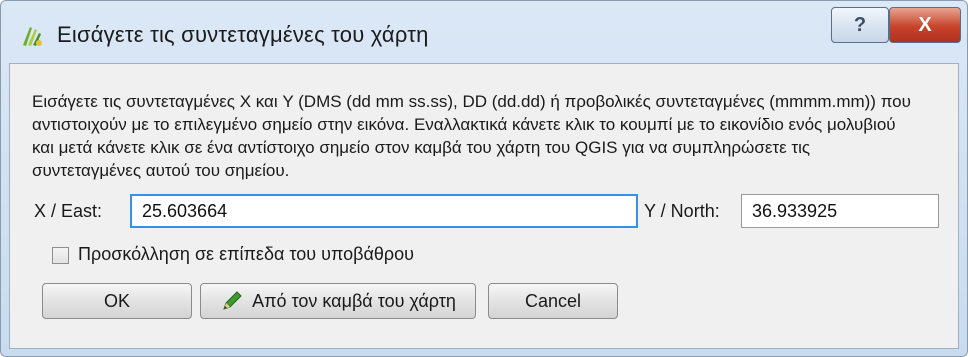 The height and width of the screenshot is (357, 968). I want to click on help-button: ?, so click(860, 25).